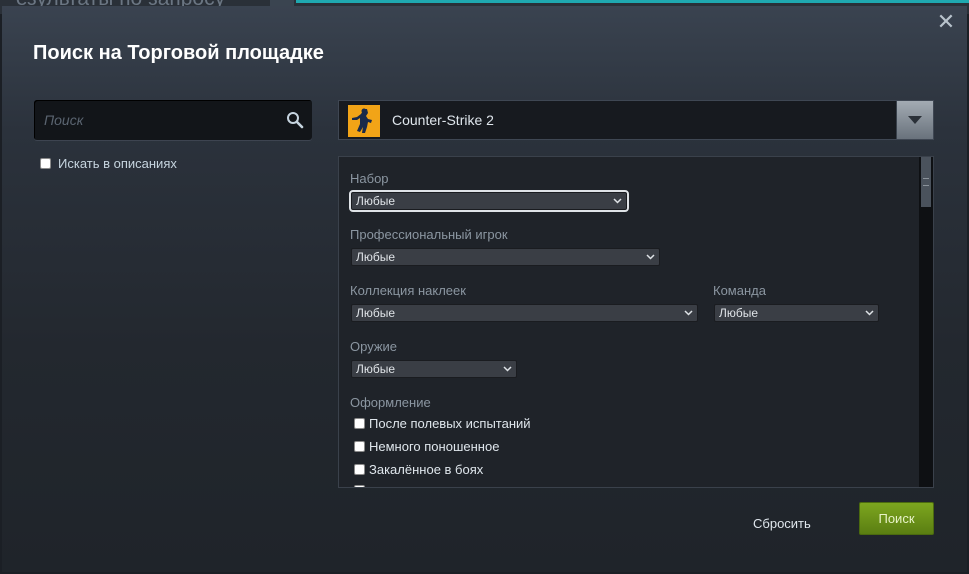 Image resolution: width=969 pixels, height=574 pixels. I want to click on dialog-title: Поиск на Торговой площадке, so click(178, 53).